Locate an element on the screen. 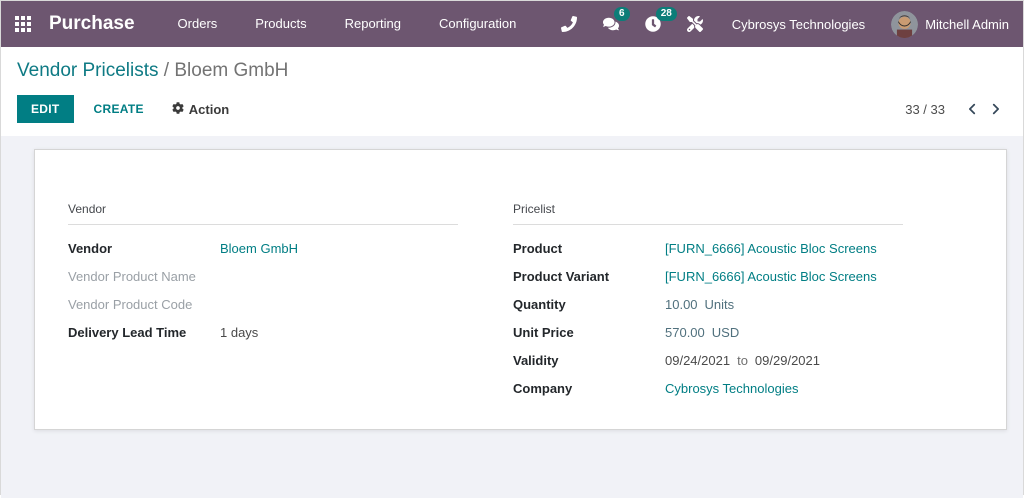 This screenshot has height=498, width=1024. apps-grid-icon is located at coordinates (23, 24).